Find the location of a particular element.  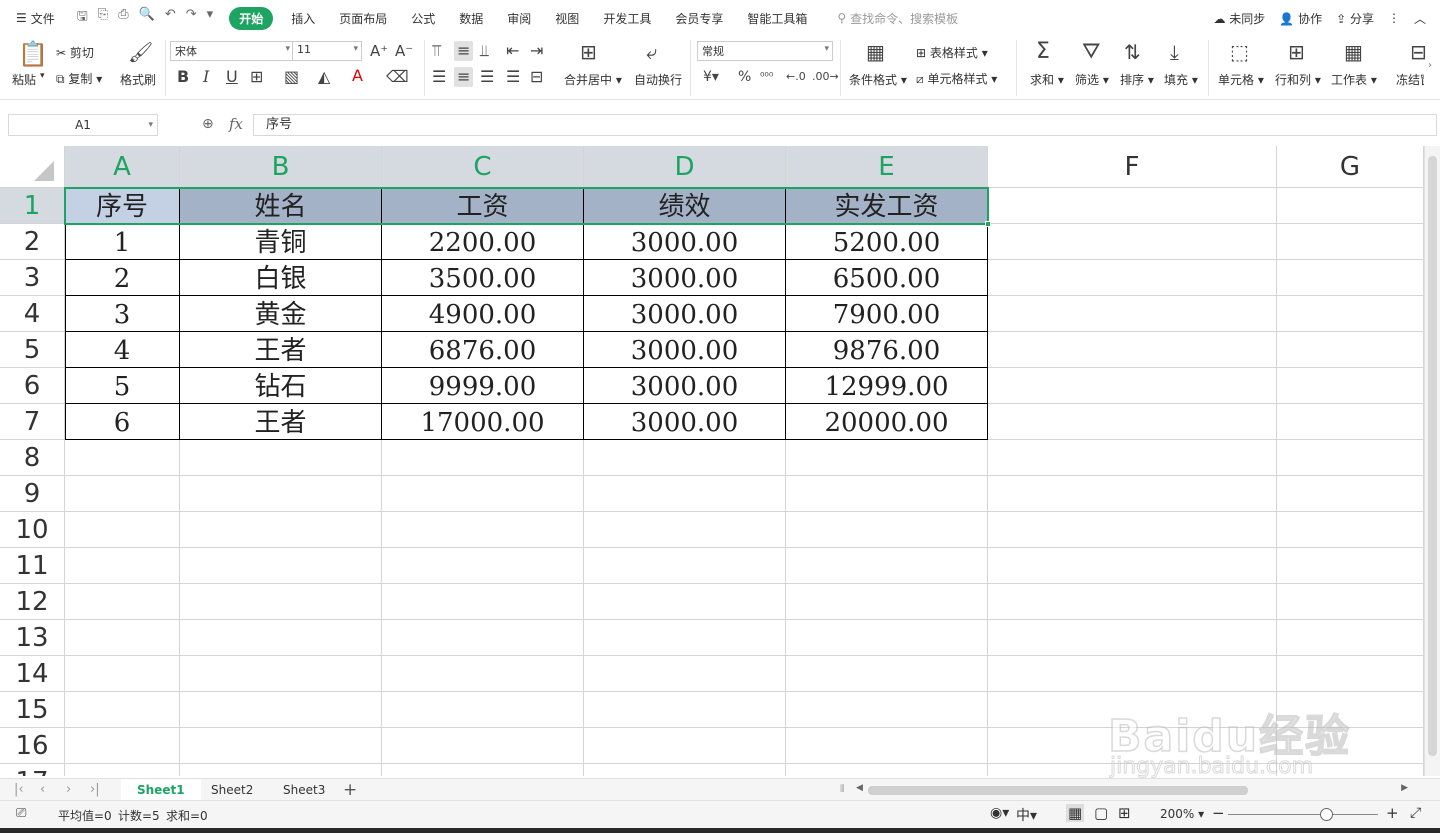

fill-button: 填充 ▾ is located at coordinates (1181, 79).